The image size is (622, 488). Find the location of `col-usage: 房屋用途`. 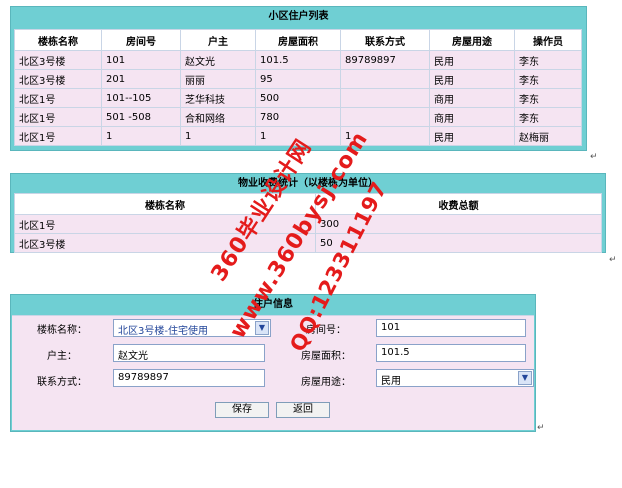

col-usage: 房屋用途 is located at coordinates (472, 40).